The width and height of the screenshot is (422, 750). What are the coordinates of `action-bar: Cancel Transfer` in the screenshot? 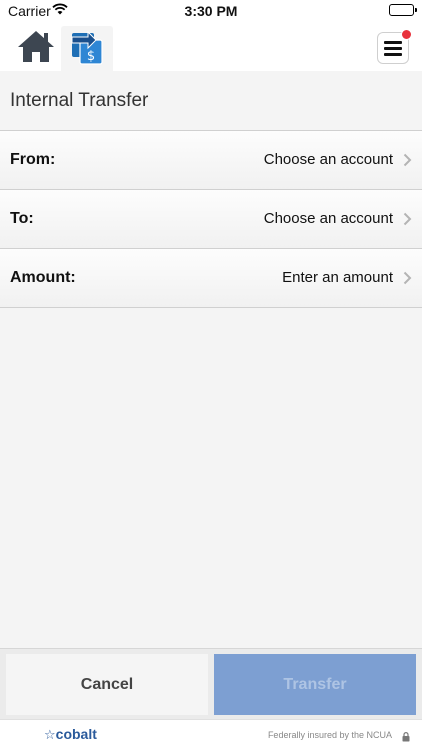 It's located at (211, 683).